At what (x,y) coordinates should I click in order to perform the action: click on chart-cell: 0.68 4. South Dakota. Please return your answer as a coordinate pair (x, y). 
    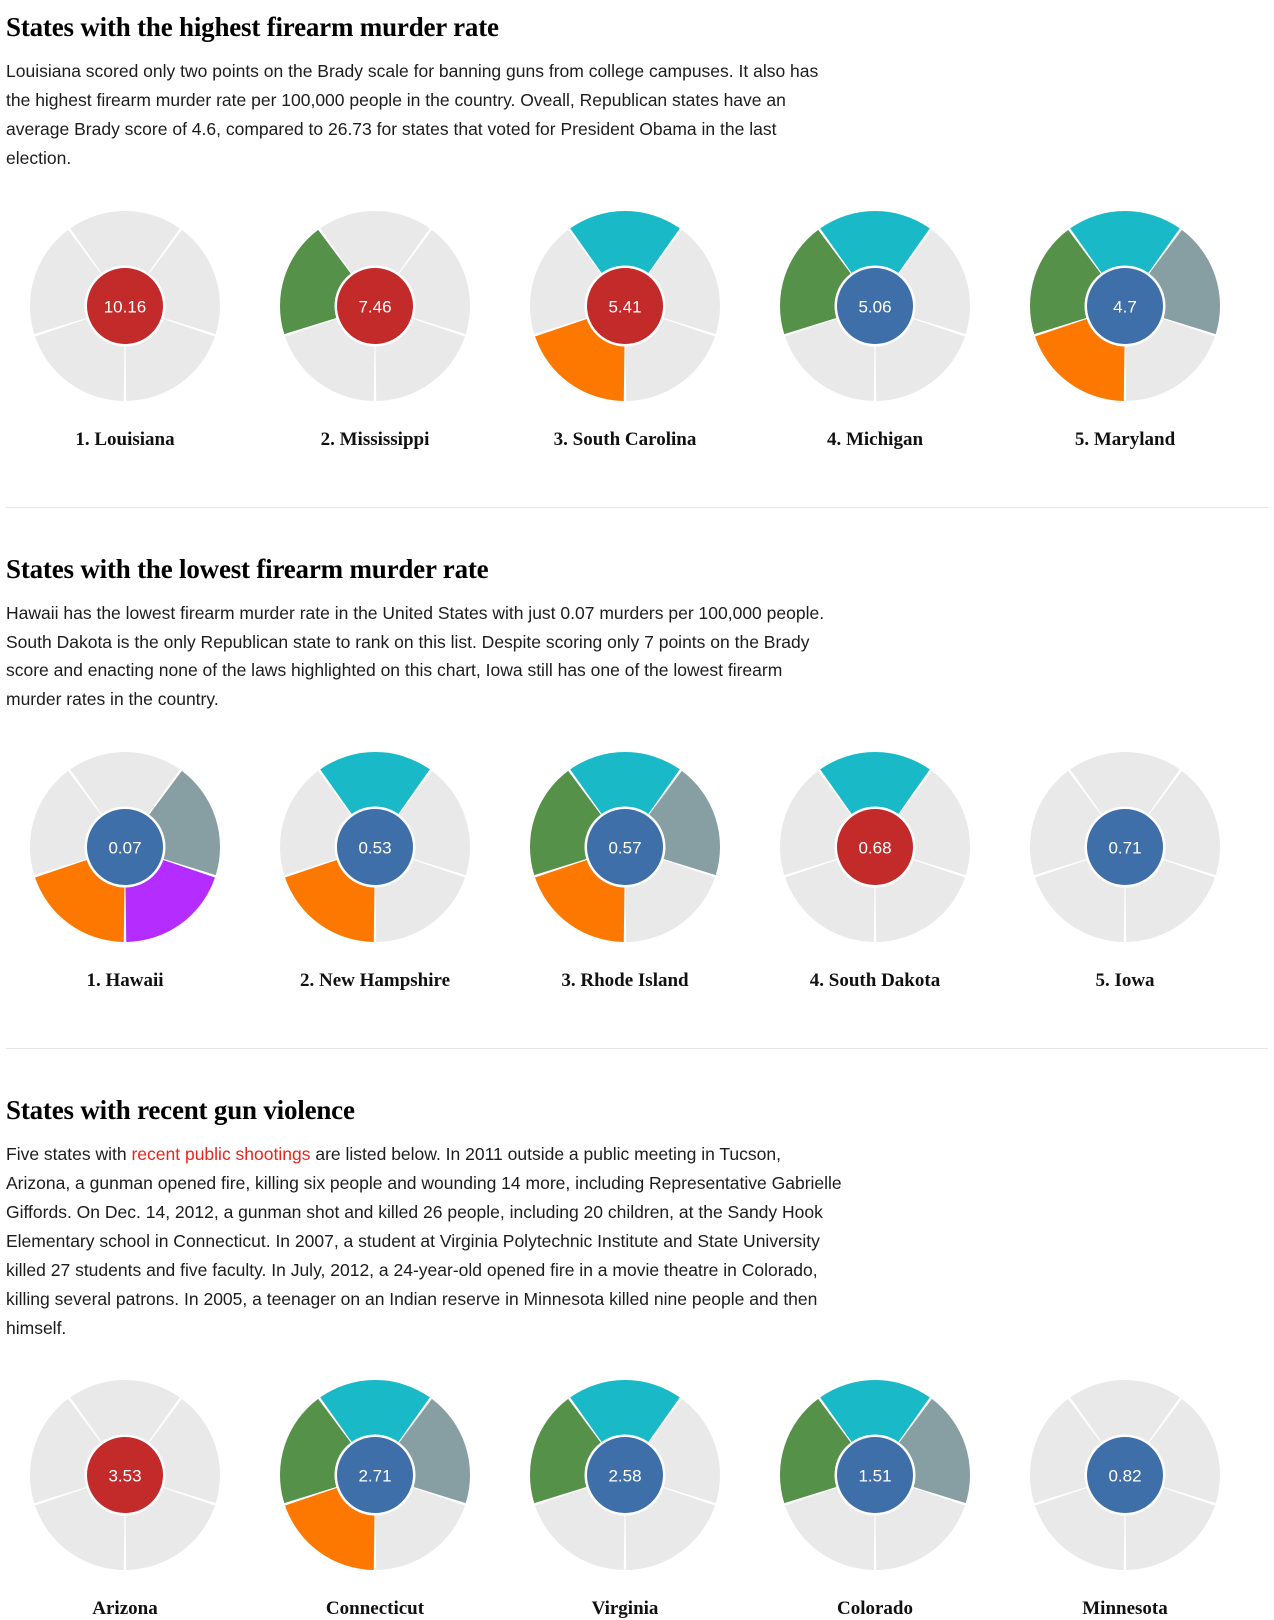
    Looking at the image, I should click on (875, 864).